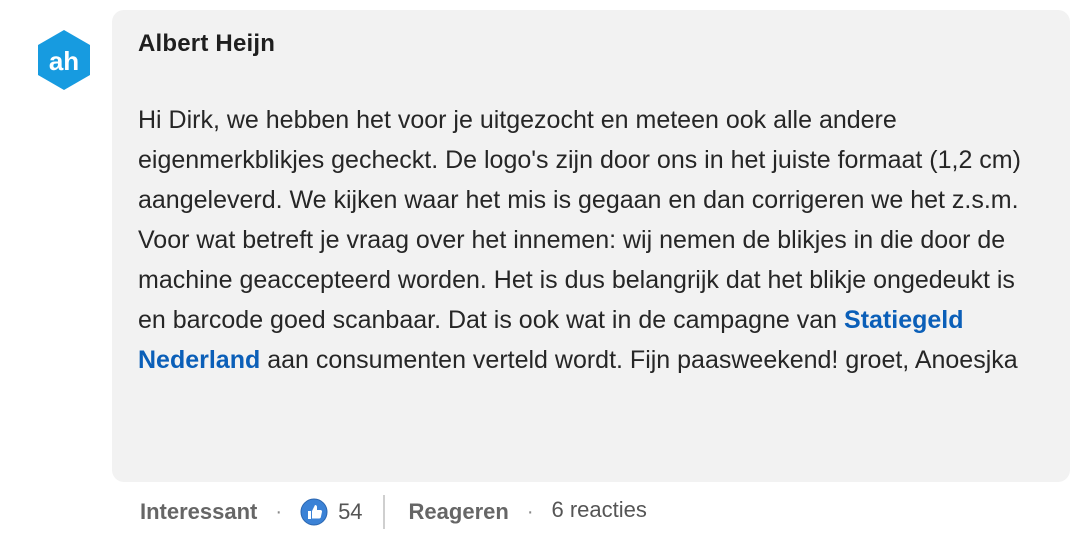 This screenshot has height=544, width=1072. I want to click on svg-text: ah, so click(64, 61).